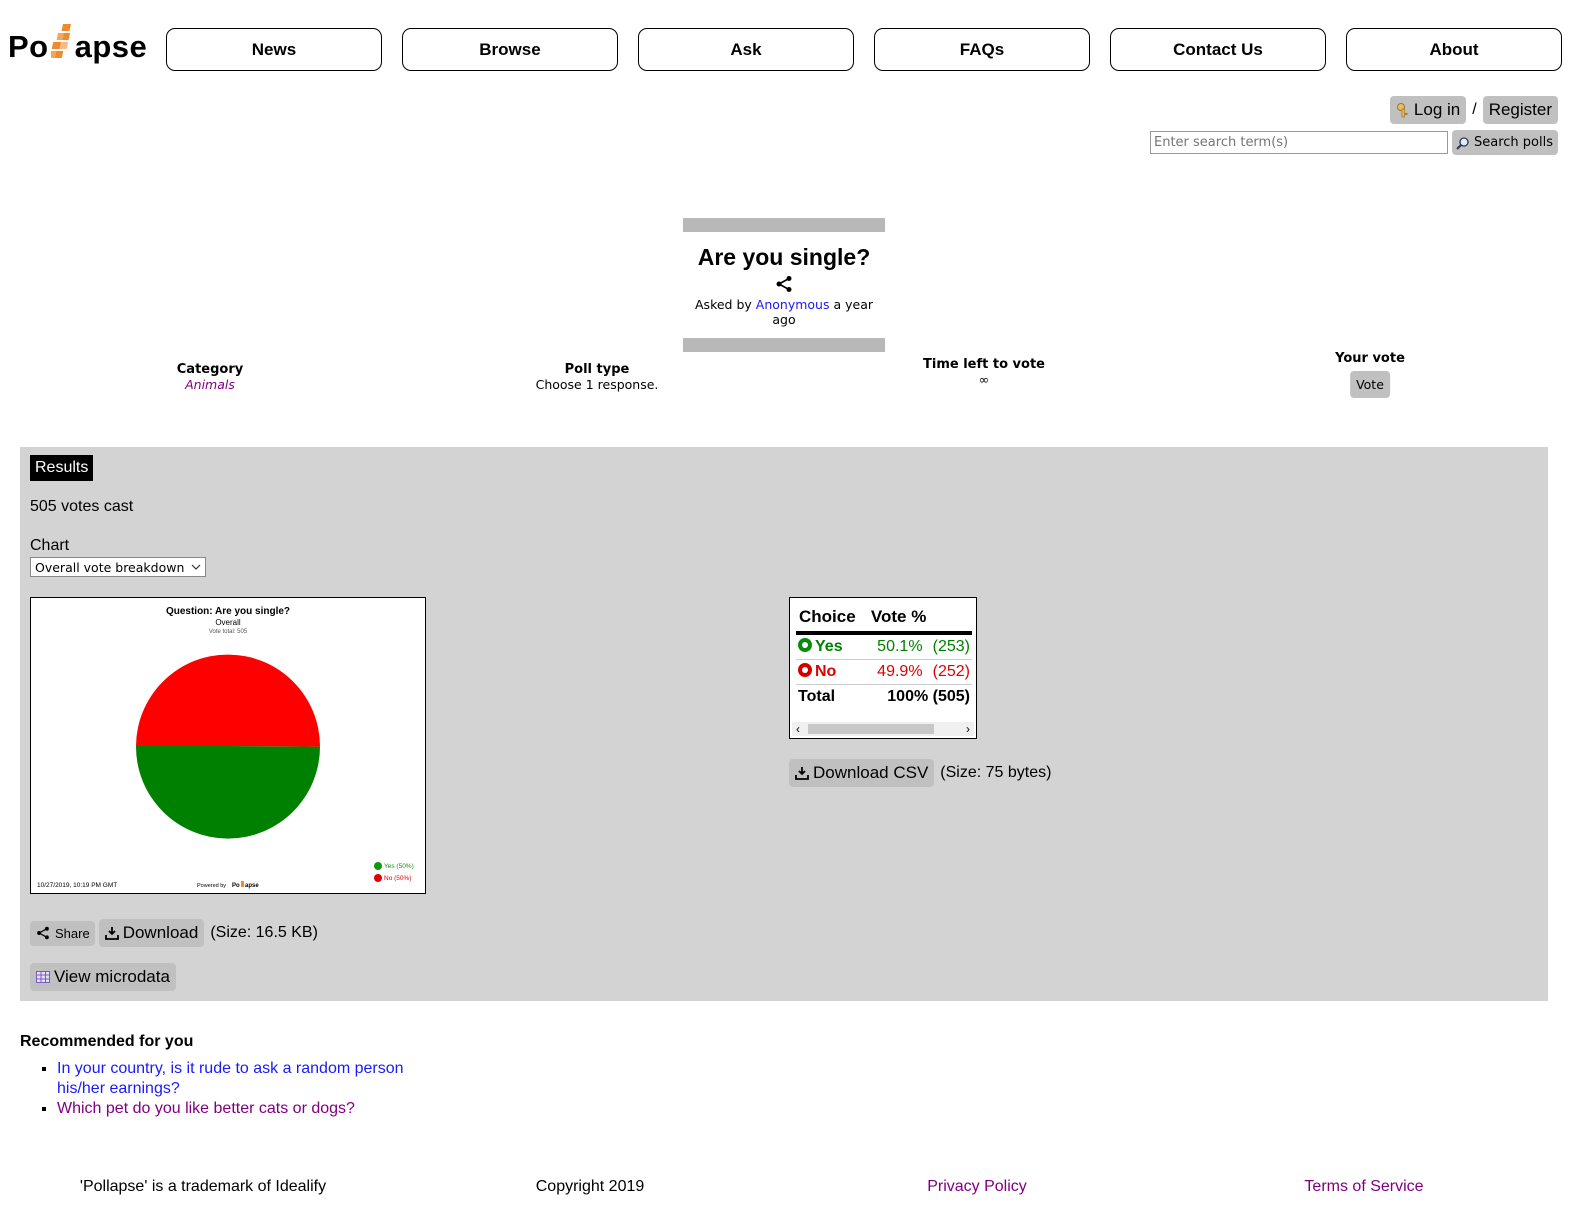 The height and width of the screenshot is (1224, 1583). Describe the element at coordinates (948, 646) in the screenshot. I see `count-yes: (253)` at that location.